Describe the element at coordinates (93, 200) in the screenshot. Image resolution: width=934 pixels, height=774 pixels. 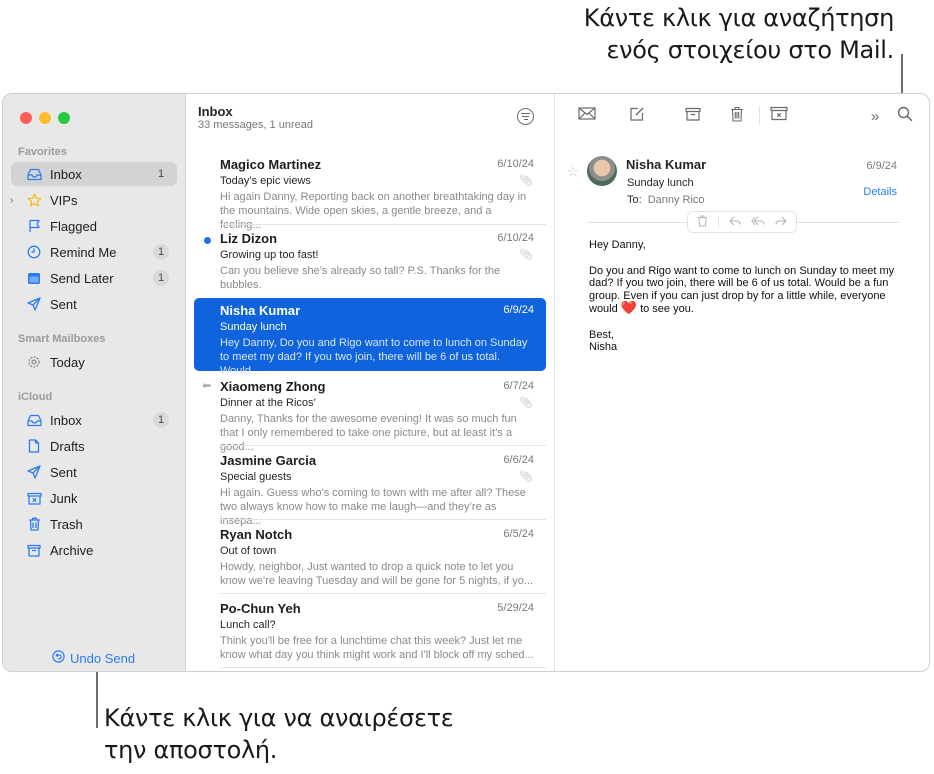
I see `sidebar-item-vips: › VIPs` at that location.